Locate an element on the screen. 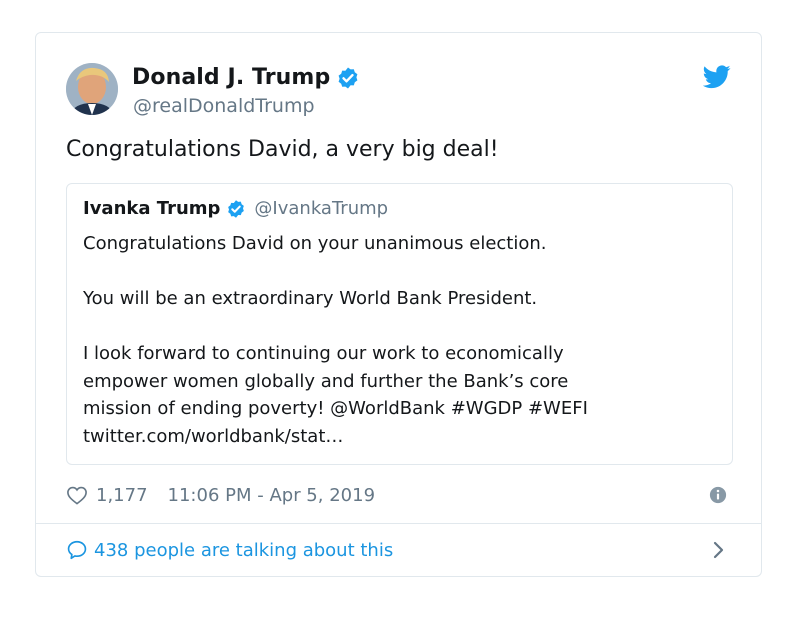 The height and width of the screenshot is (630, 799). author-handle: @realDonaldTrump is located at coordinates (224, 106).